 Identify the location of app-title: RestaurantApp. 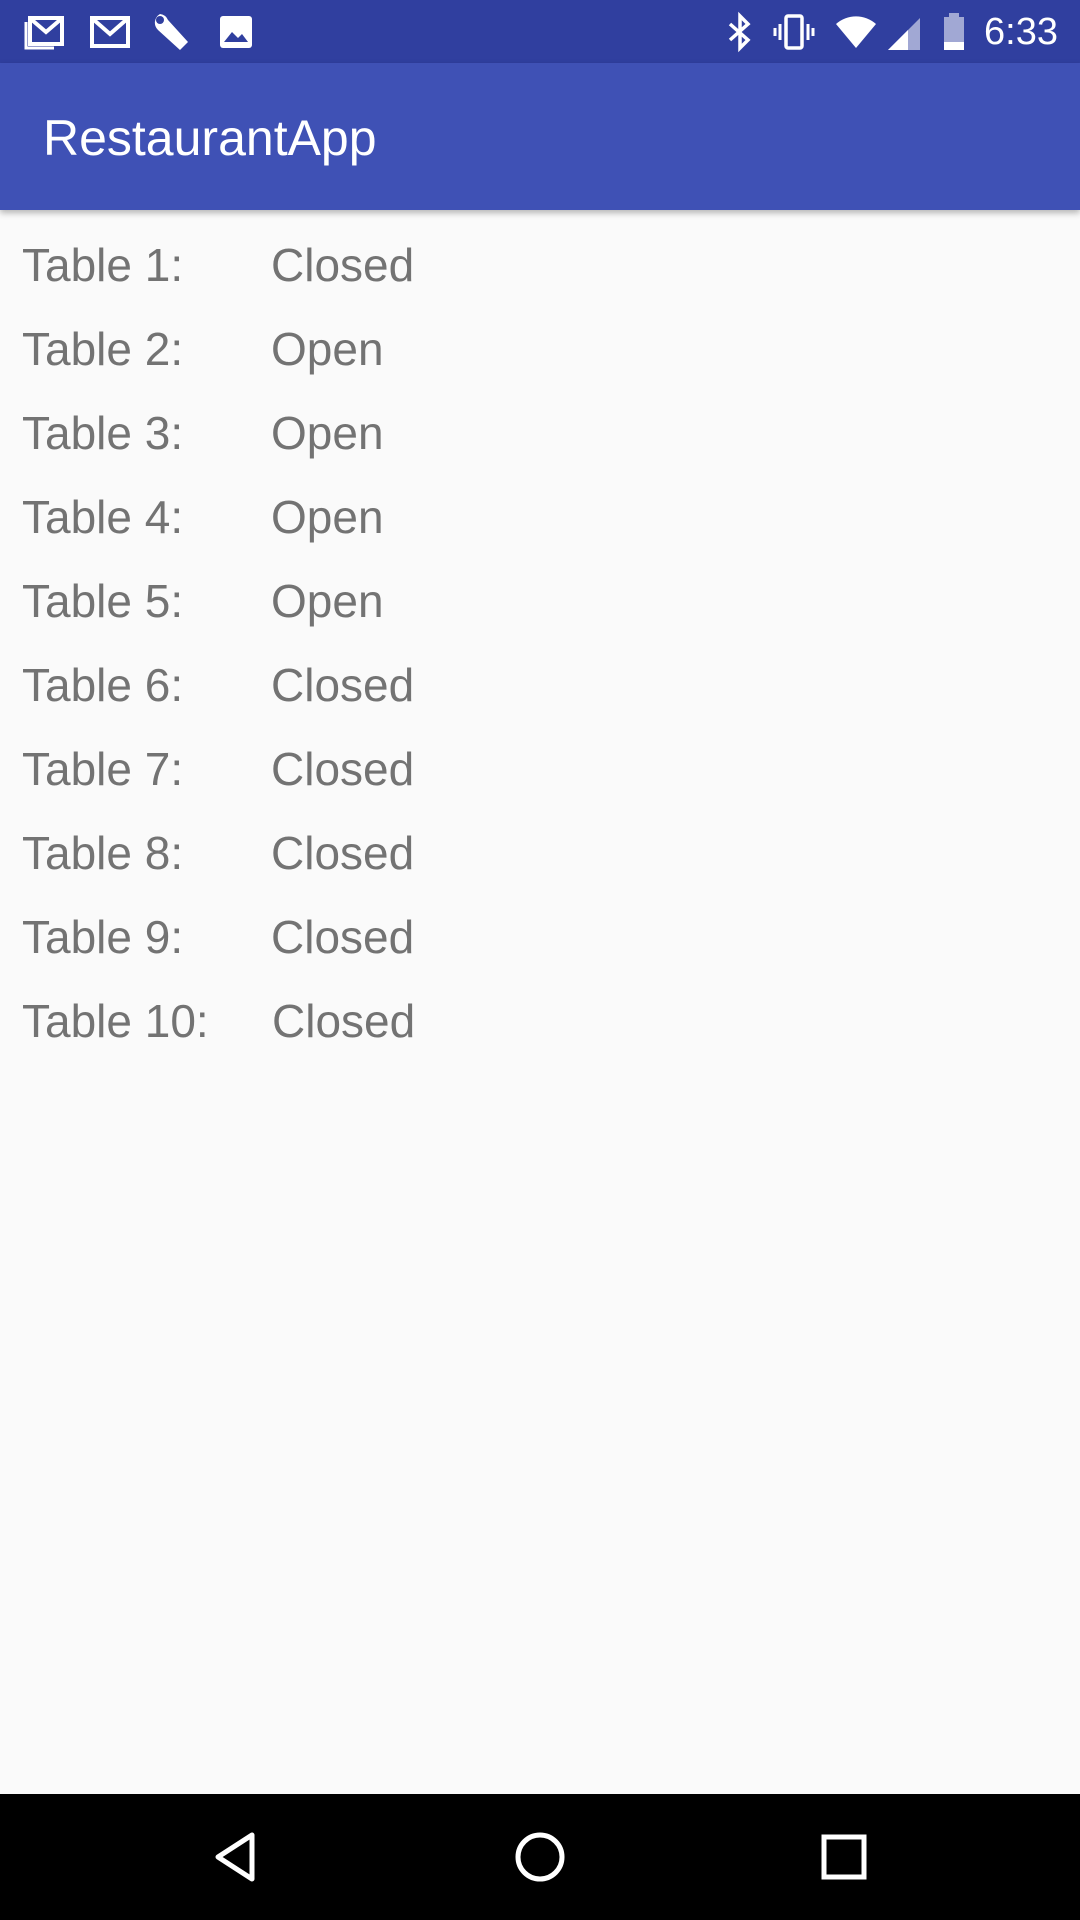
(210, 138).